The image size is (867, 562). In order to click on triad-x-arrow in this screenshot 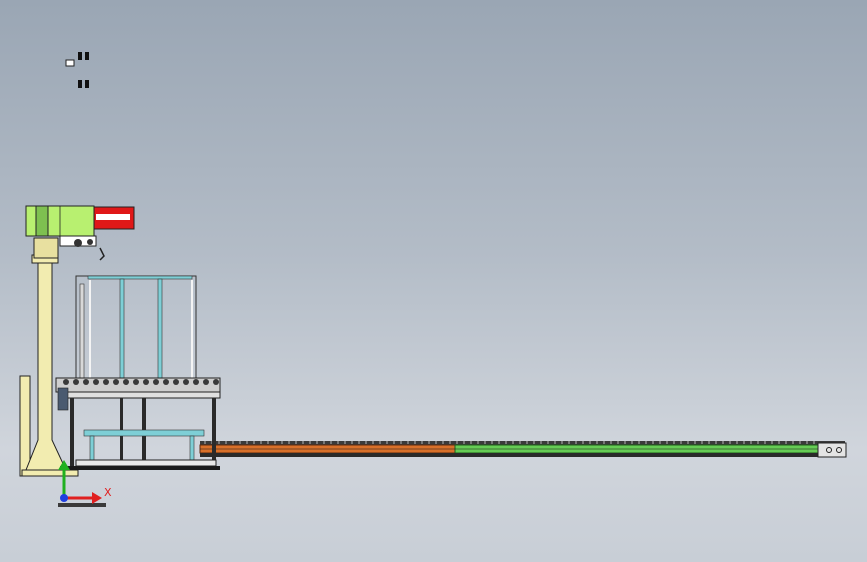, I will do `click(97, 498)`.